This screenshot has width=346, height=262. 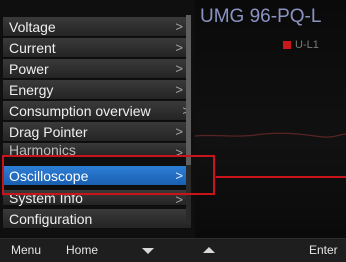 What do you see at coordinates (108, 175) in the screenshot?
I see `highlight-annotation-box` at bounding box center [108, 175].